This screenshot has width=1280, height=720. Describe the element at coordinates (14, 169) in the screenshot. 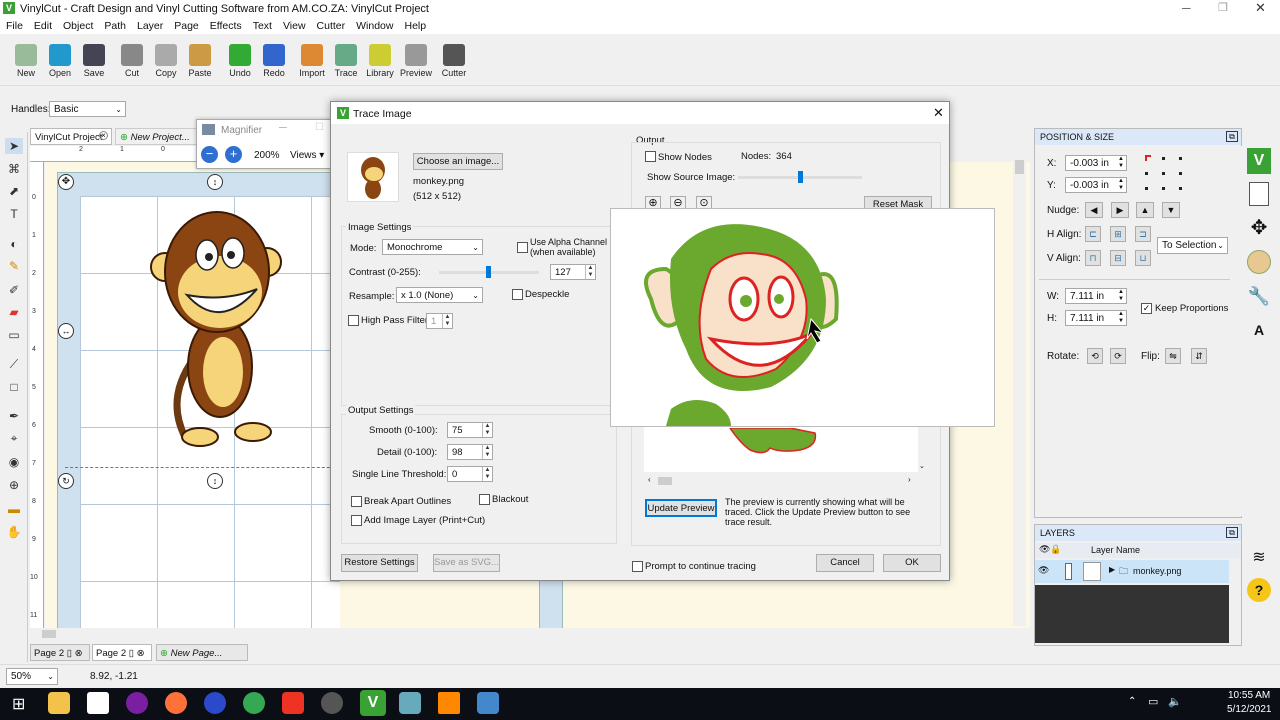

I see `node-tool-icon: ⌘` at that location.